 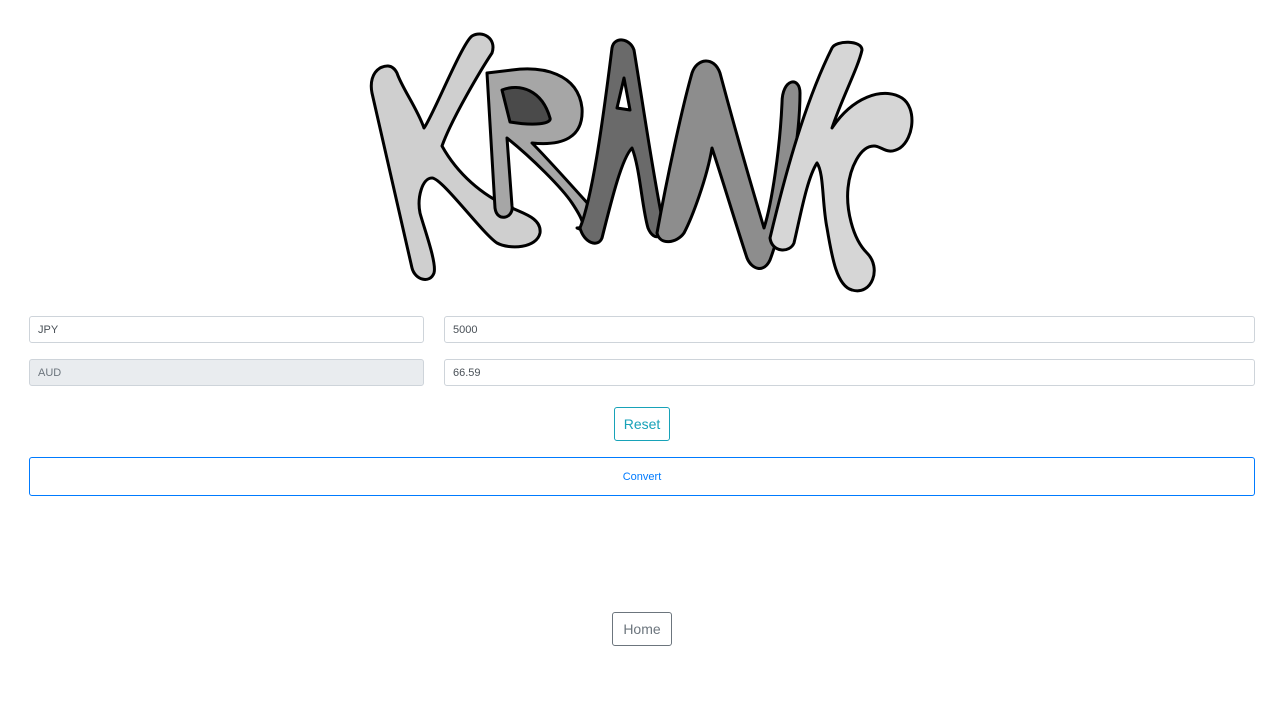 I want to click on logo-letter-k2, so click(x=841, y=166).